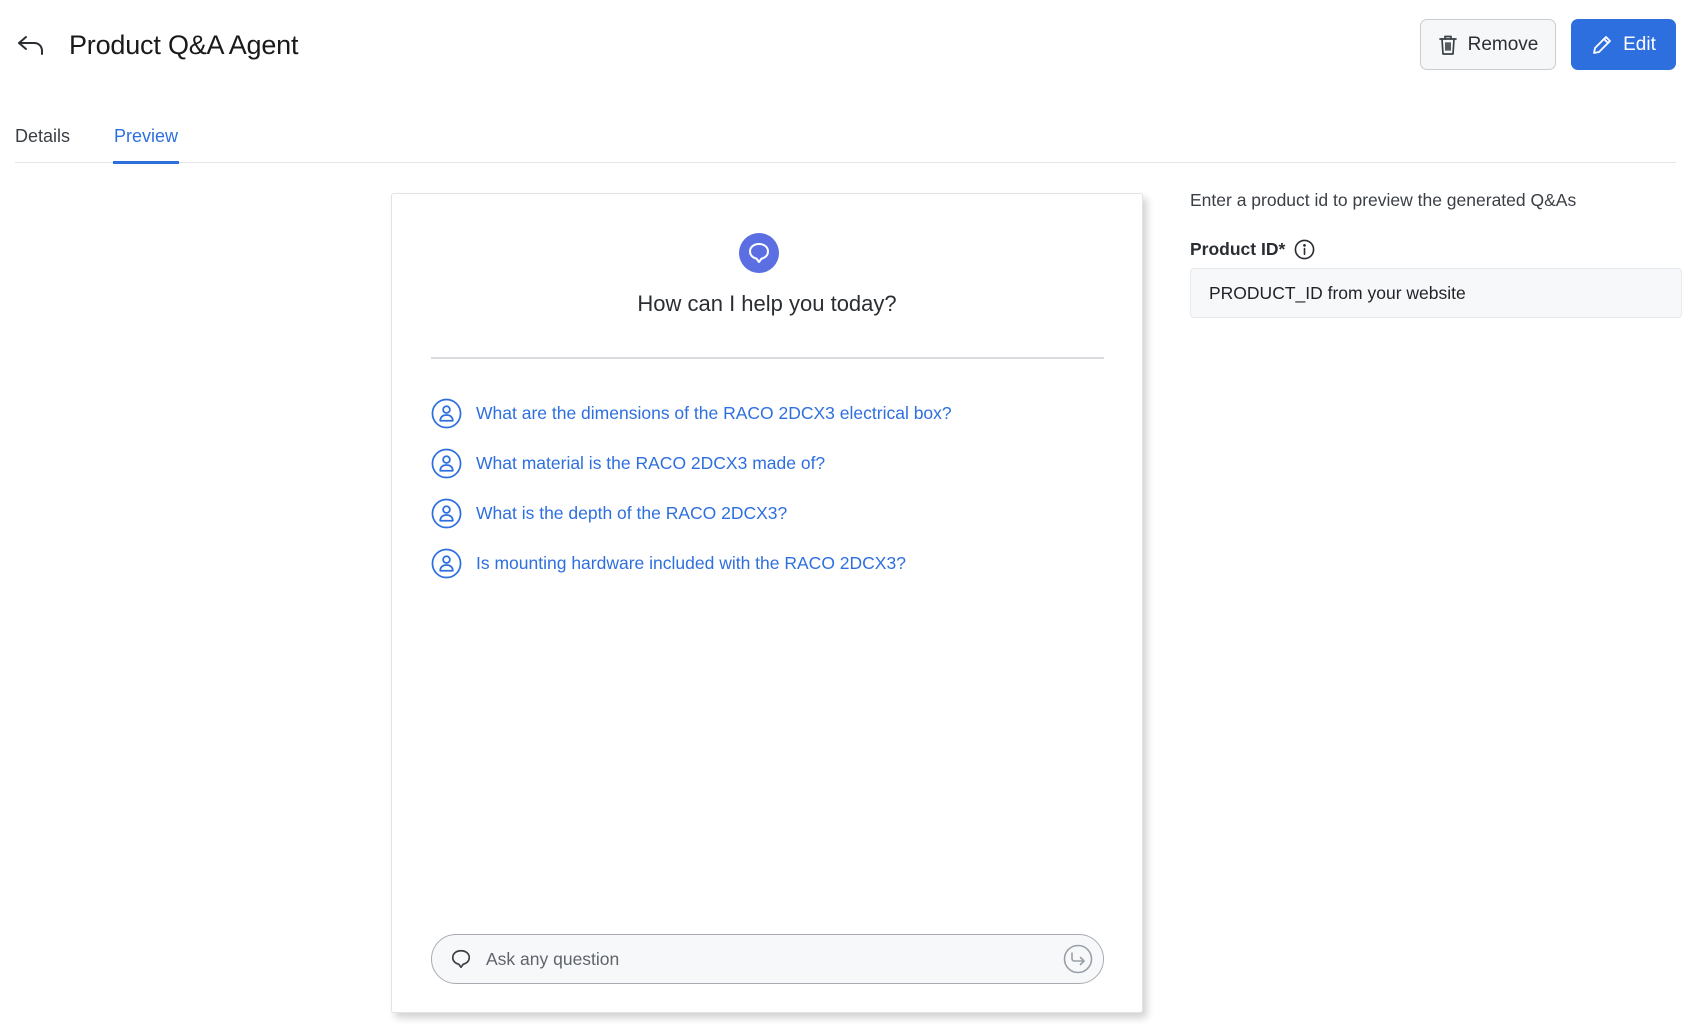  What do you see at coordinates (767, 303) in the screenshot?
I see `greeting-text: How can I help you today?` at bounding box center [767, 303].